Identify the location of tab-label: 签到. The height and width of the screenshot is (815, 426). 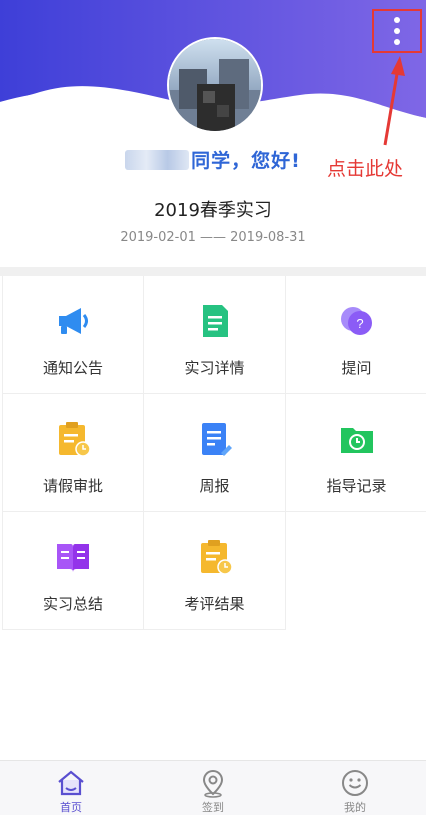
(213, 807).